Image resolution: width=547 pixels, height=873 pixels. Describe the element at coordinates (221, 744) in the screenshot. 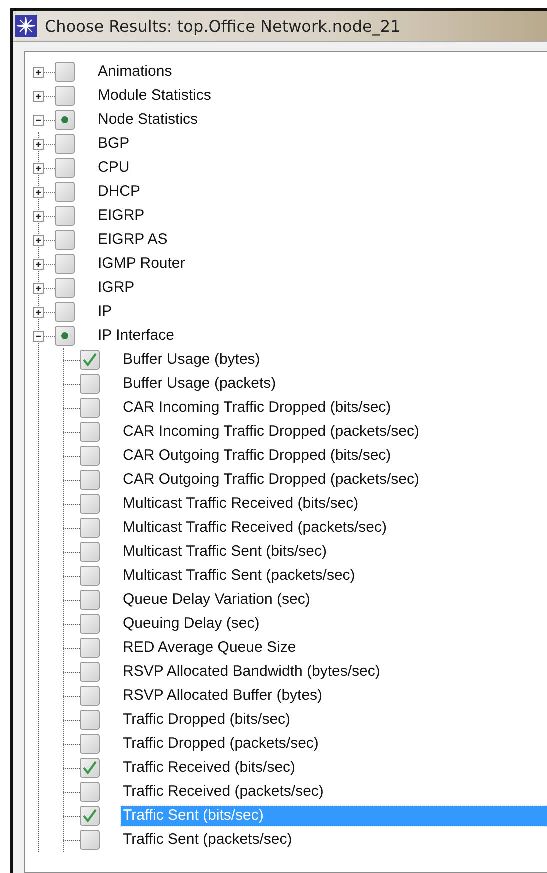

I see `tree-item-label: Traffic Dropped (packets/sec)` at that location.